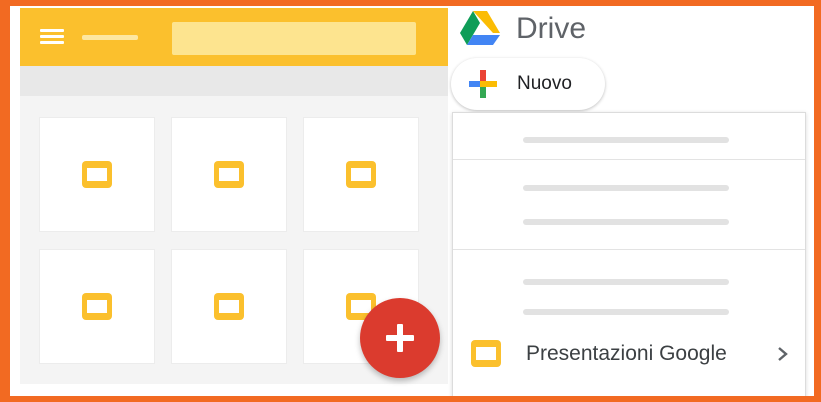 The image size is (821, 402). Describe the element at coordinates (294, 38) in the screenshot. I see `search-placeholder` at that location.